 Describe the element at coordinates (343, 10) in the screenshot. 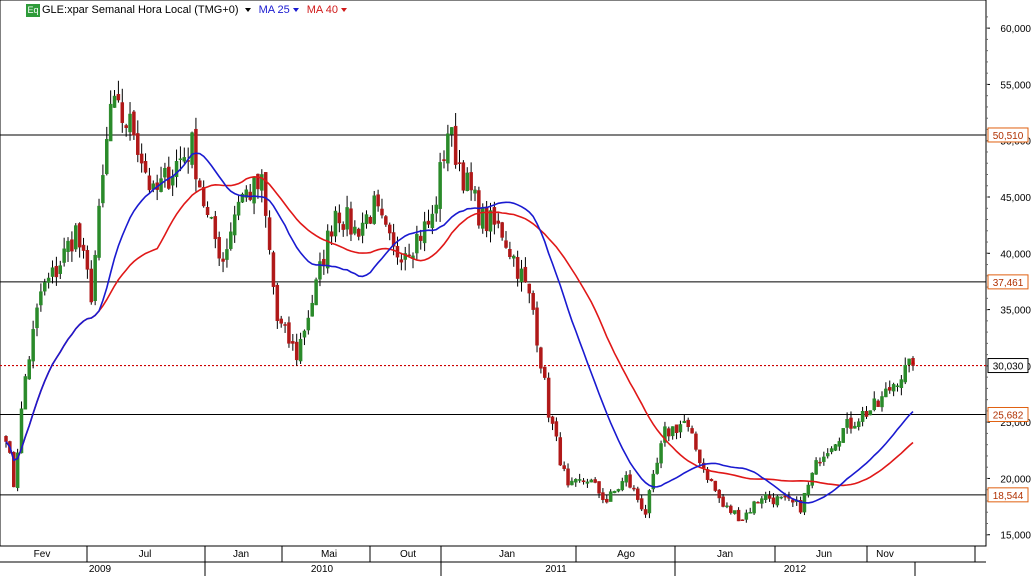

I see `ma40-dropdown-icon` at that location.